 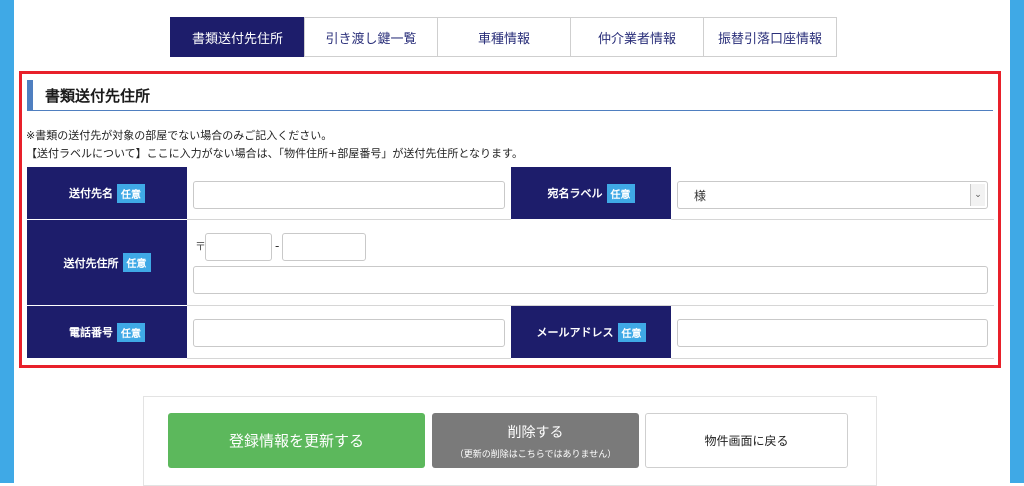 I want to click on tab-bar: 書類送付先住所 引き渡し鍵一覧 車種情報 仲介業者情報 振替引落口座情報, so click(x=503, y=37).